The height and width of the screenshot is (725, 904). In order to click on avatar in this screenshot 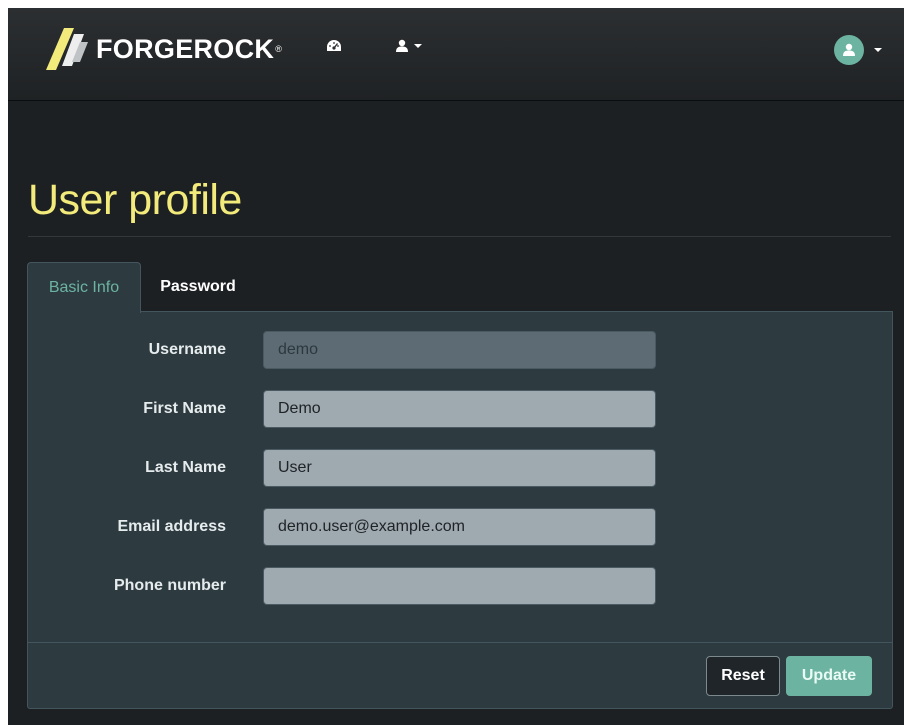, I will do `click(849, 50)`.